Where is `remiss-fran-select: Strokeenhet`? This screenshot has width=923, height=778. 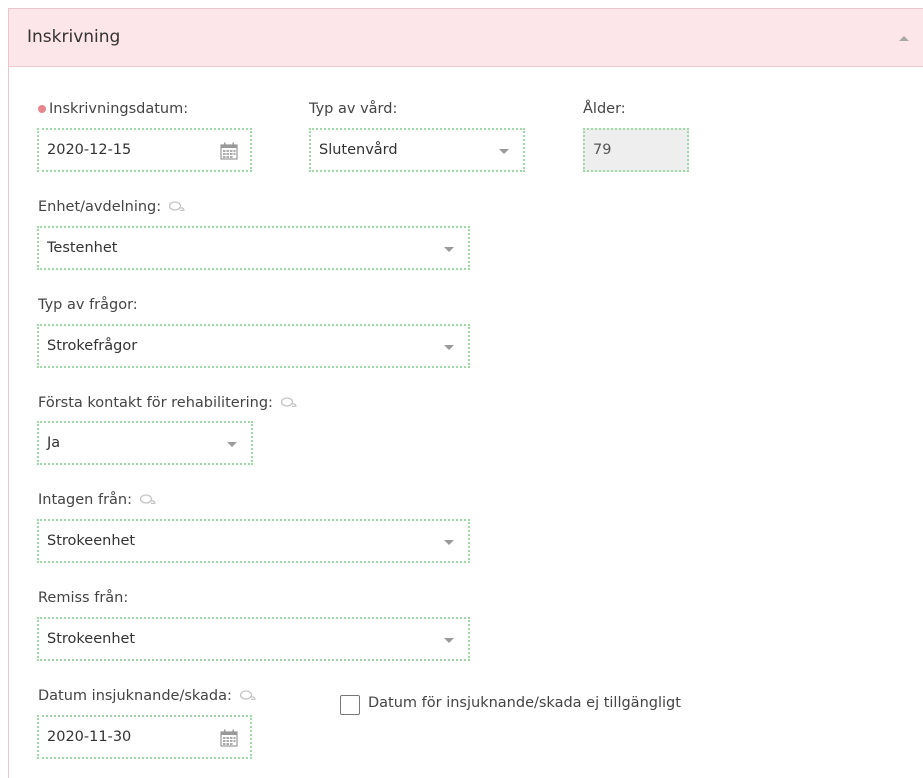
remiss-fran-select: Strokeenhet is located at coordinates (253, 639).